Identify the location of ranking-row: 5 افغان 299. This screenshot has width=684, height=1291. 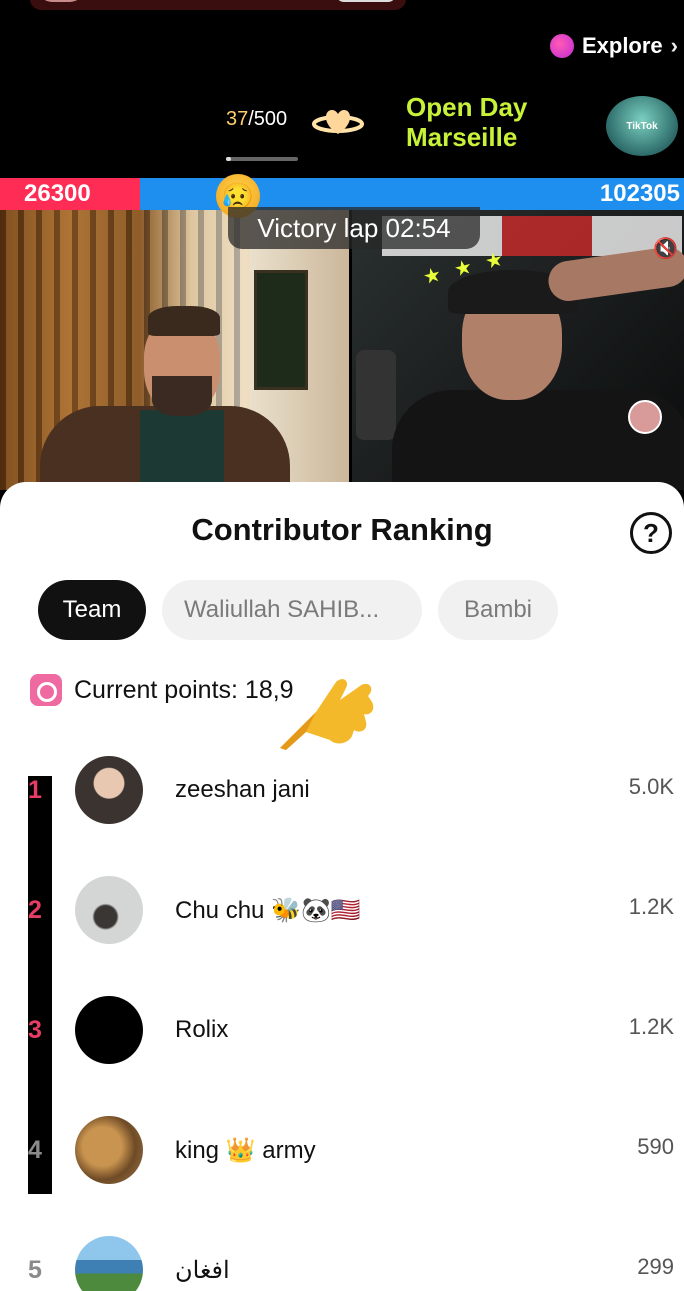
(342, 1251).